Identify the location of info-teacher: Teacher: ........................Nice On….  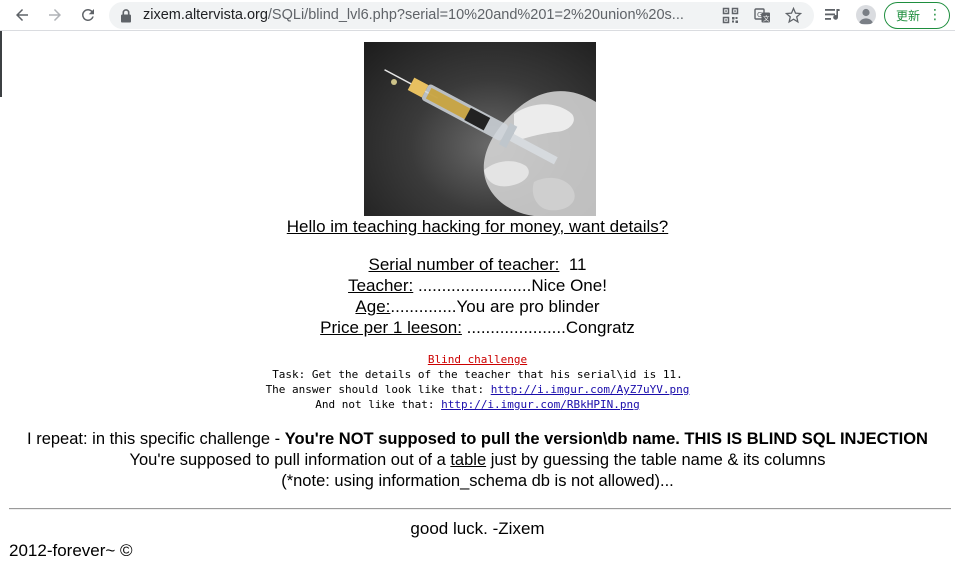
(477, 285).